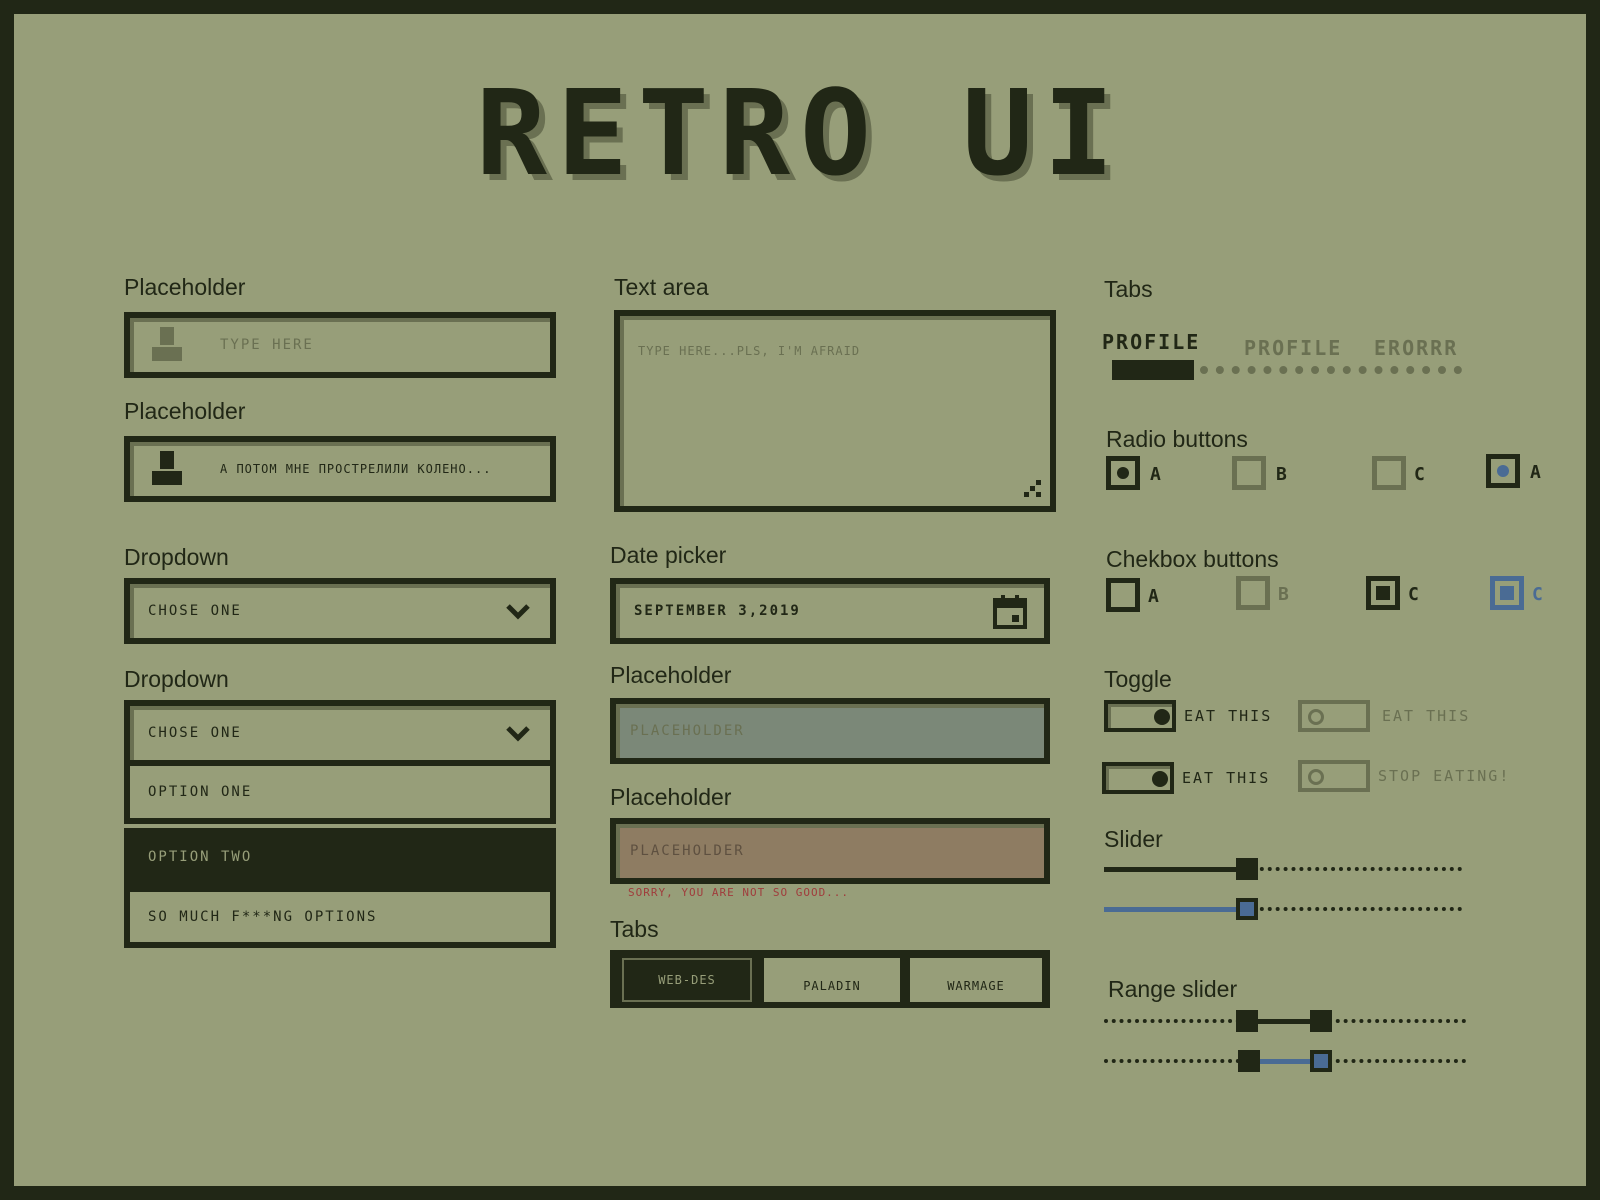 This screenshot has height=1200, width=1600. Describe the element at coordinates (267, 345) in the screenshot. I see `input-placeholder: TYPE HERE` at that location.